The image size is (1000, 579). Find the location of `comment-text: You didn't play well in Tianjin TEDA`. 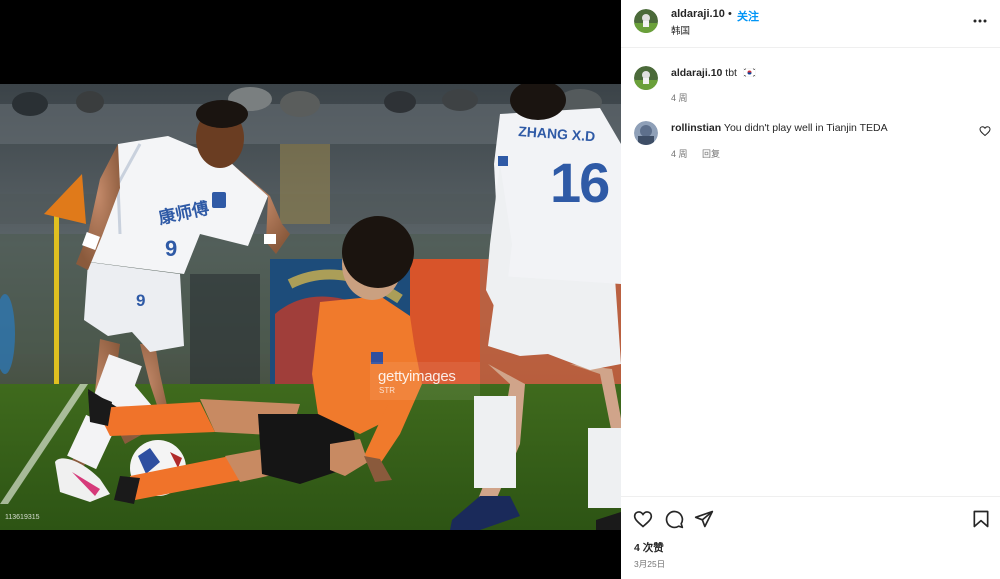

comment-text: You didn't play well in Tianjin TEDA is located at coordinates (805, 128).